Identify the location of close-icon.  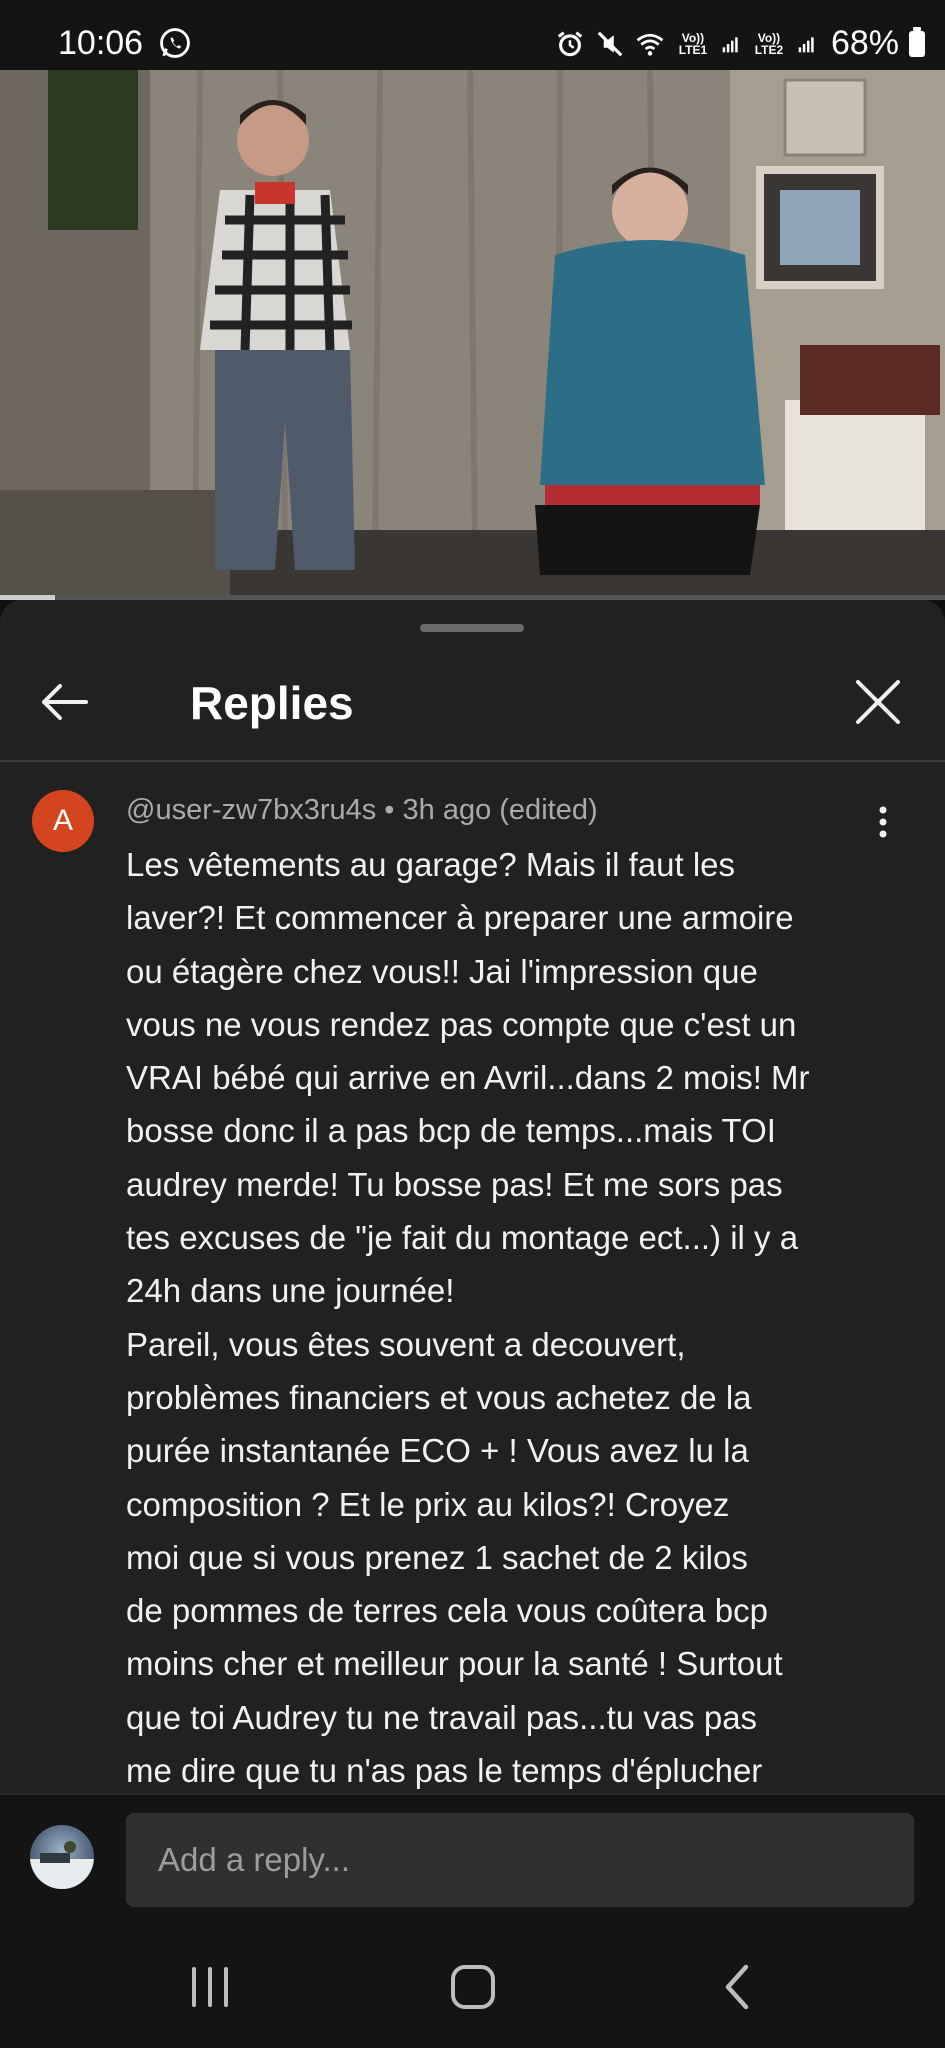
(878, 702).